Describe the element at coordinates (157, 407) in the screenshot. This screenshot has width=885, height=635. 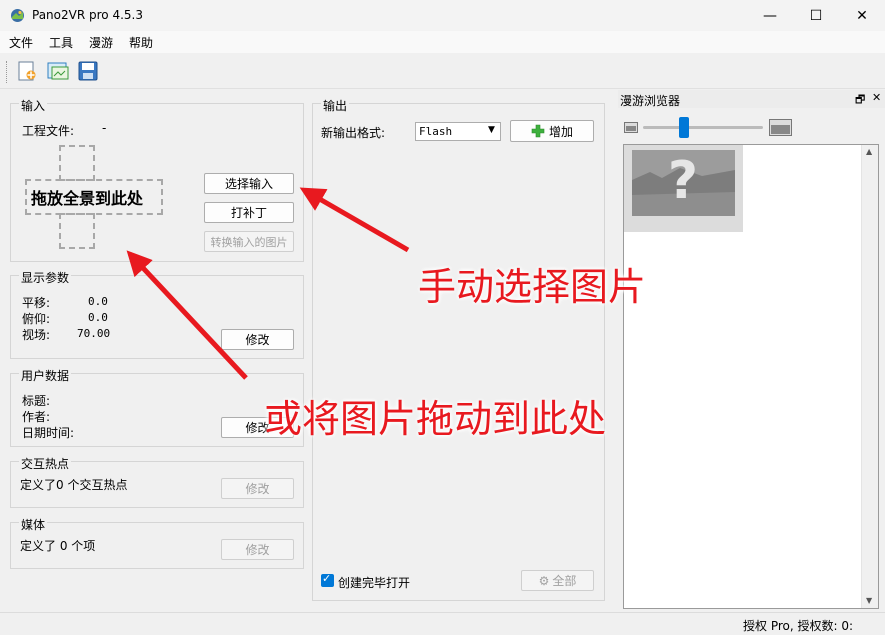
I see `user-data-group: 用户数据 标题: 作者: 日期时间: 修改` at that location.